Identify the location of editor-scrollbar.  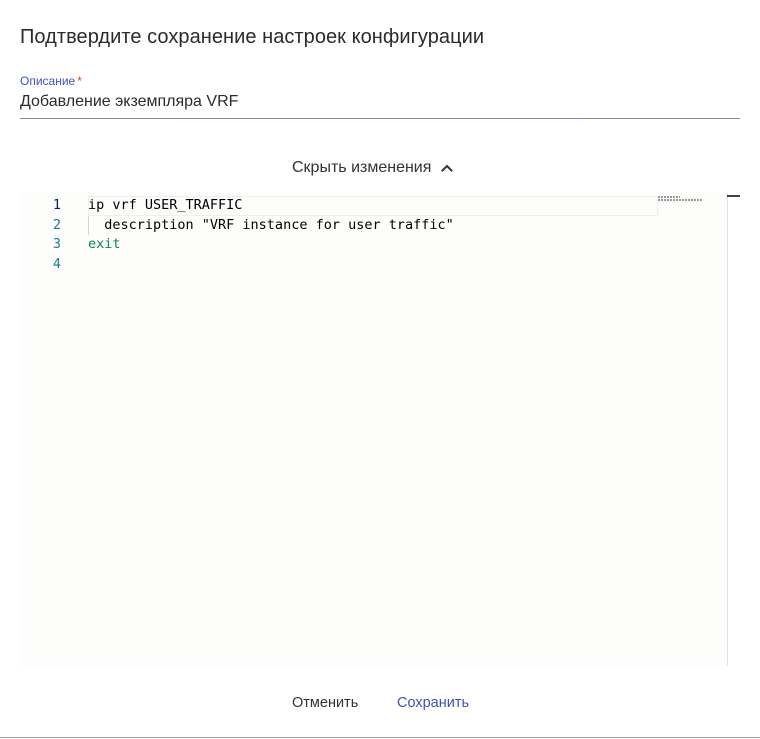
(734, 429).